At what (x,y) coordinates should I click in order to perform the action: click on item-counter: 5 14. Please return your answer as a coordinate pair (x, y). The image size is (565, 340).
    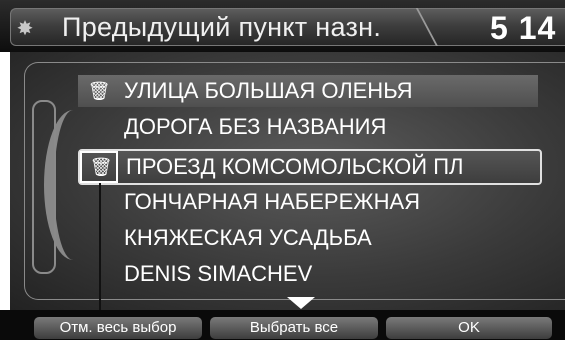
    Looking at the image, I should click on (523, 28).